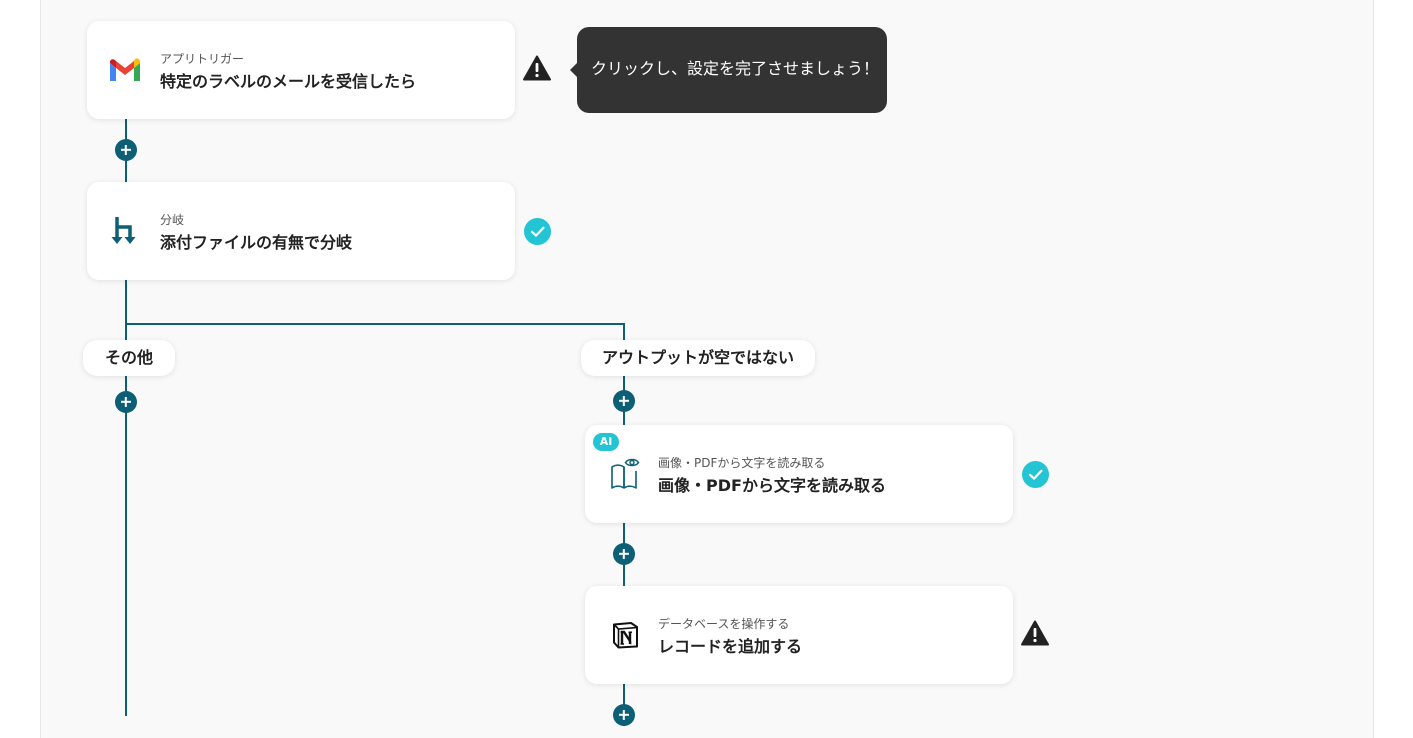  I want to click on connector-line, so click(375, 324).